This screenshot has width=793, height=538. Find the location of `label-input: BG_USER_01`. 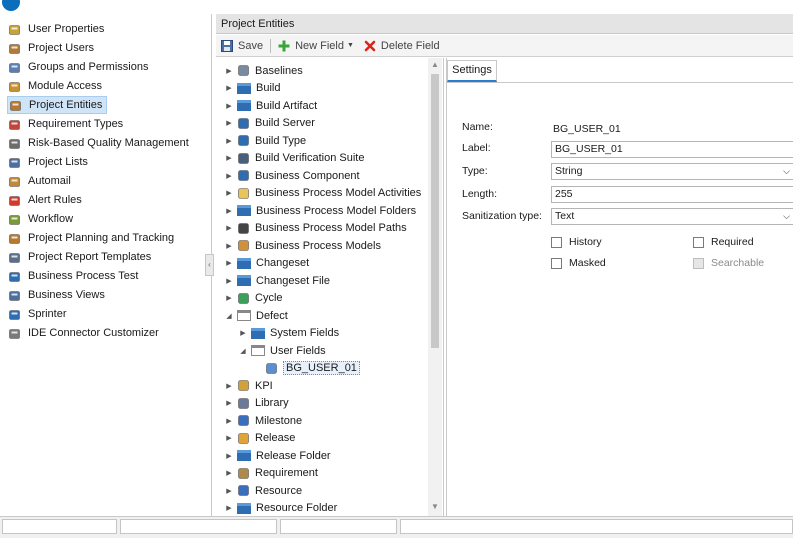

label-input: BG_USER_01 is located at coordinates (672, 149).